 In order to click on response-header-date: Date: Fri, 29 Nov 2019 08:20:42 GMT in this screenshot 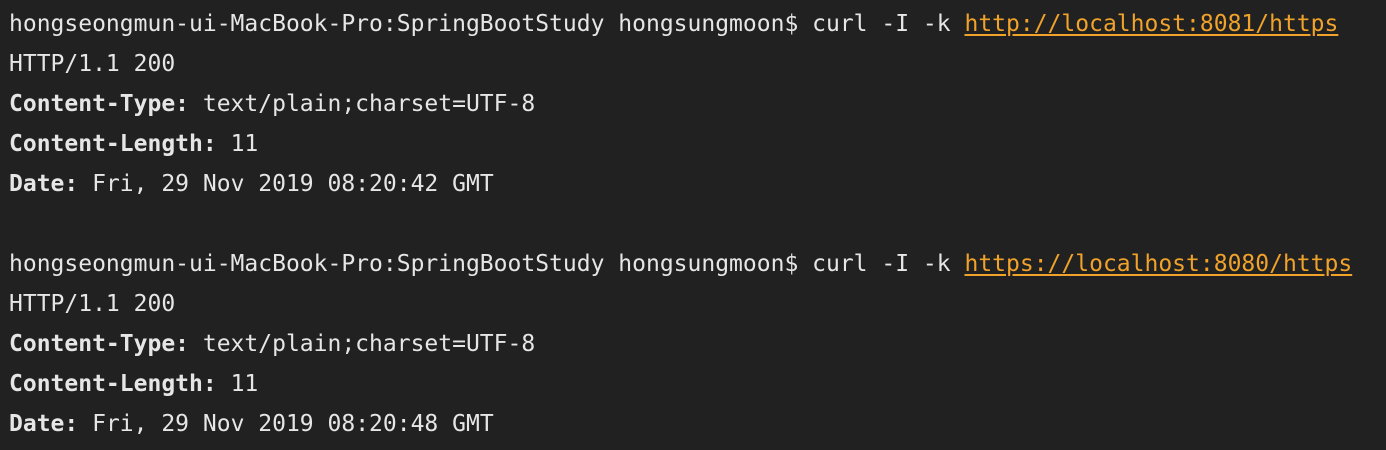, I will do `click(697, 184)`.